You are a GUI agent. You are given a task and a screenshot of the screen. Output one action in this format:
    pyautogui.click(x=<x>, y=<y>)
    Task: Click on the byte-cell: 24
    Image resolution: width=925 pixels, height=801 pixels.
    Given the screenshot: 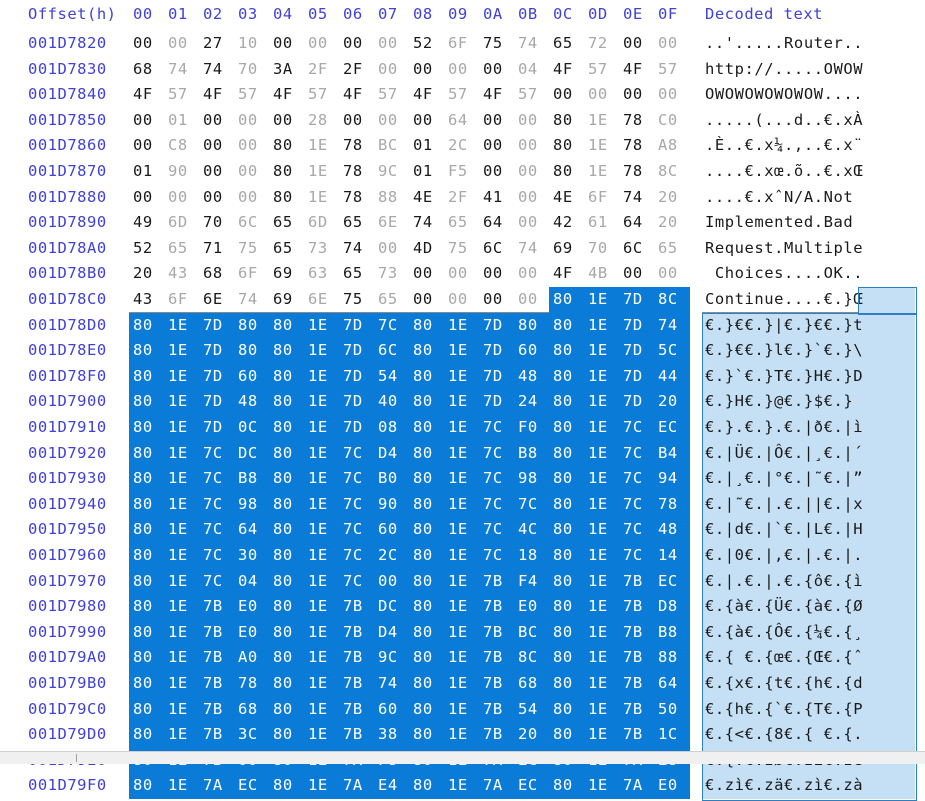 What is the action you would take?
    pyautogui.click(x=535, y=402)
    